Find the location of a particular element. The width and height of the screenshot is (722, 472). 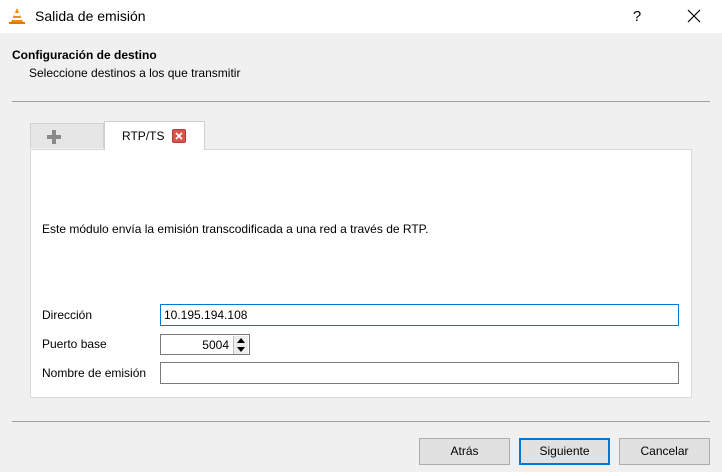

port-label: Puerto base is located at coordinates (74, 344).